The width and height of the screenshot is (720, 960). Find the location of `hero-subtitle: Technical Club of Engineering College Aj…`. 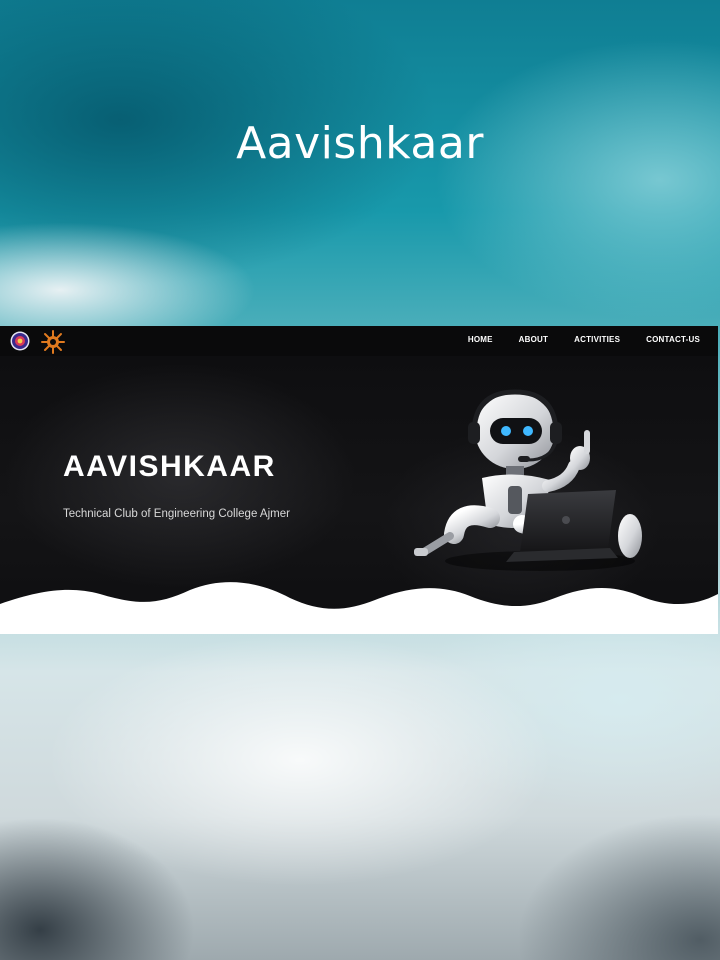

hero-subtitle: Technical Club of Engineering College Aj… is located at coordinates (176, 514).